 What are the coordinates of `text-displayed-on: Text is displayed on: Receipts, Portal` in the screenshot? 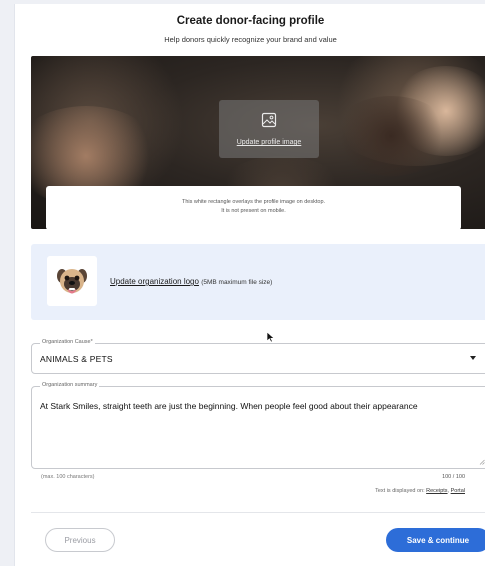 It's located at (420, 491).